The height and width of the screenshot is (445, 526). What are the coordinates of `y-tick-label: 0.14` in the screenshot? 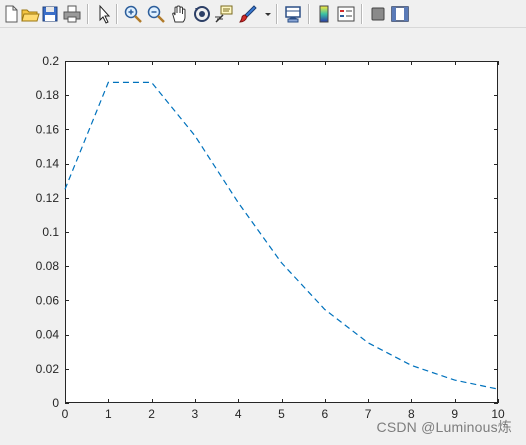 It's located at (48, 164).